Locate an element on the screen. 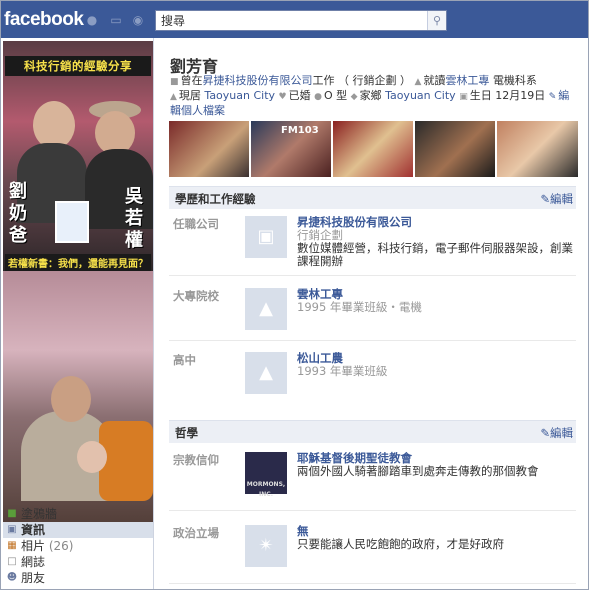  recent-photos-strip: FM103 is located at coordinates (373, 149).